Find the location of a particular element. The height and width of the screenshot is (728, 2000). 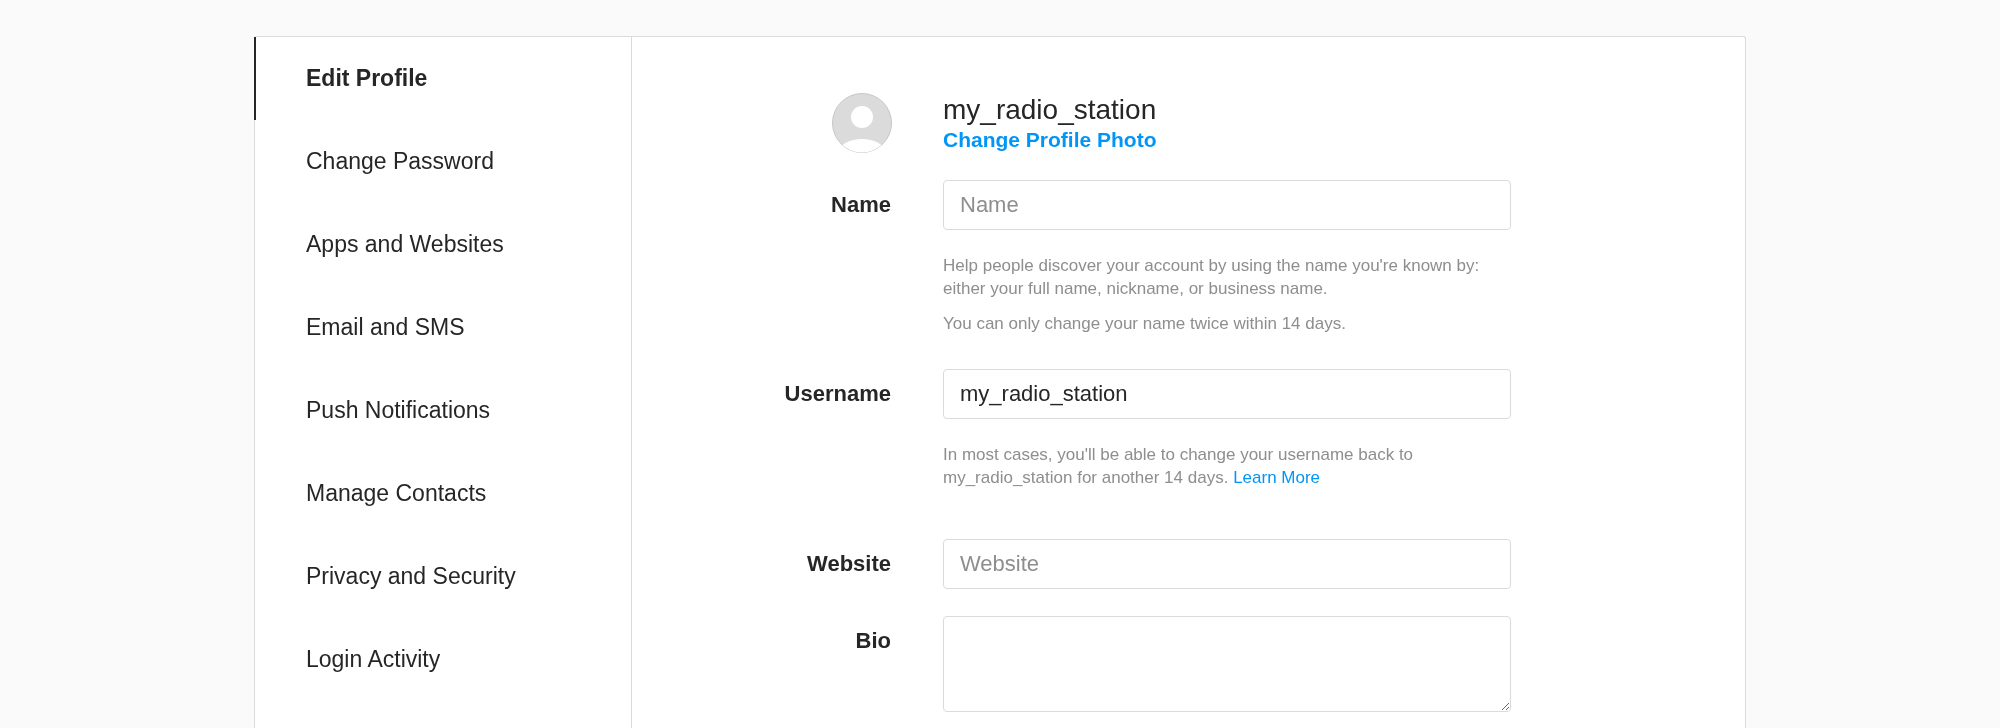

sidebar-item: Change Password is located at coordinates (442, 161).